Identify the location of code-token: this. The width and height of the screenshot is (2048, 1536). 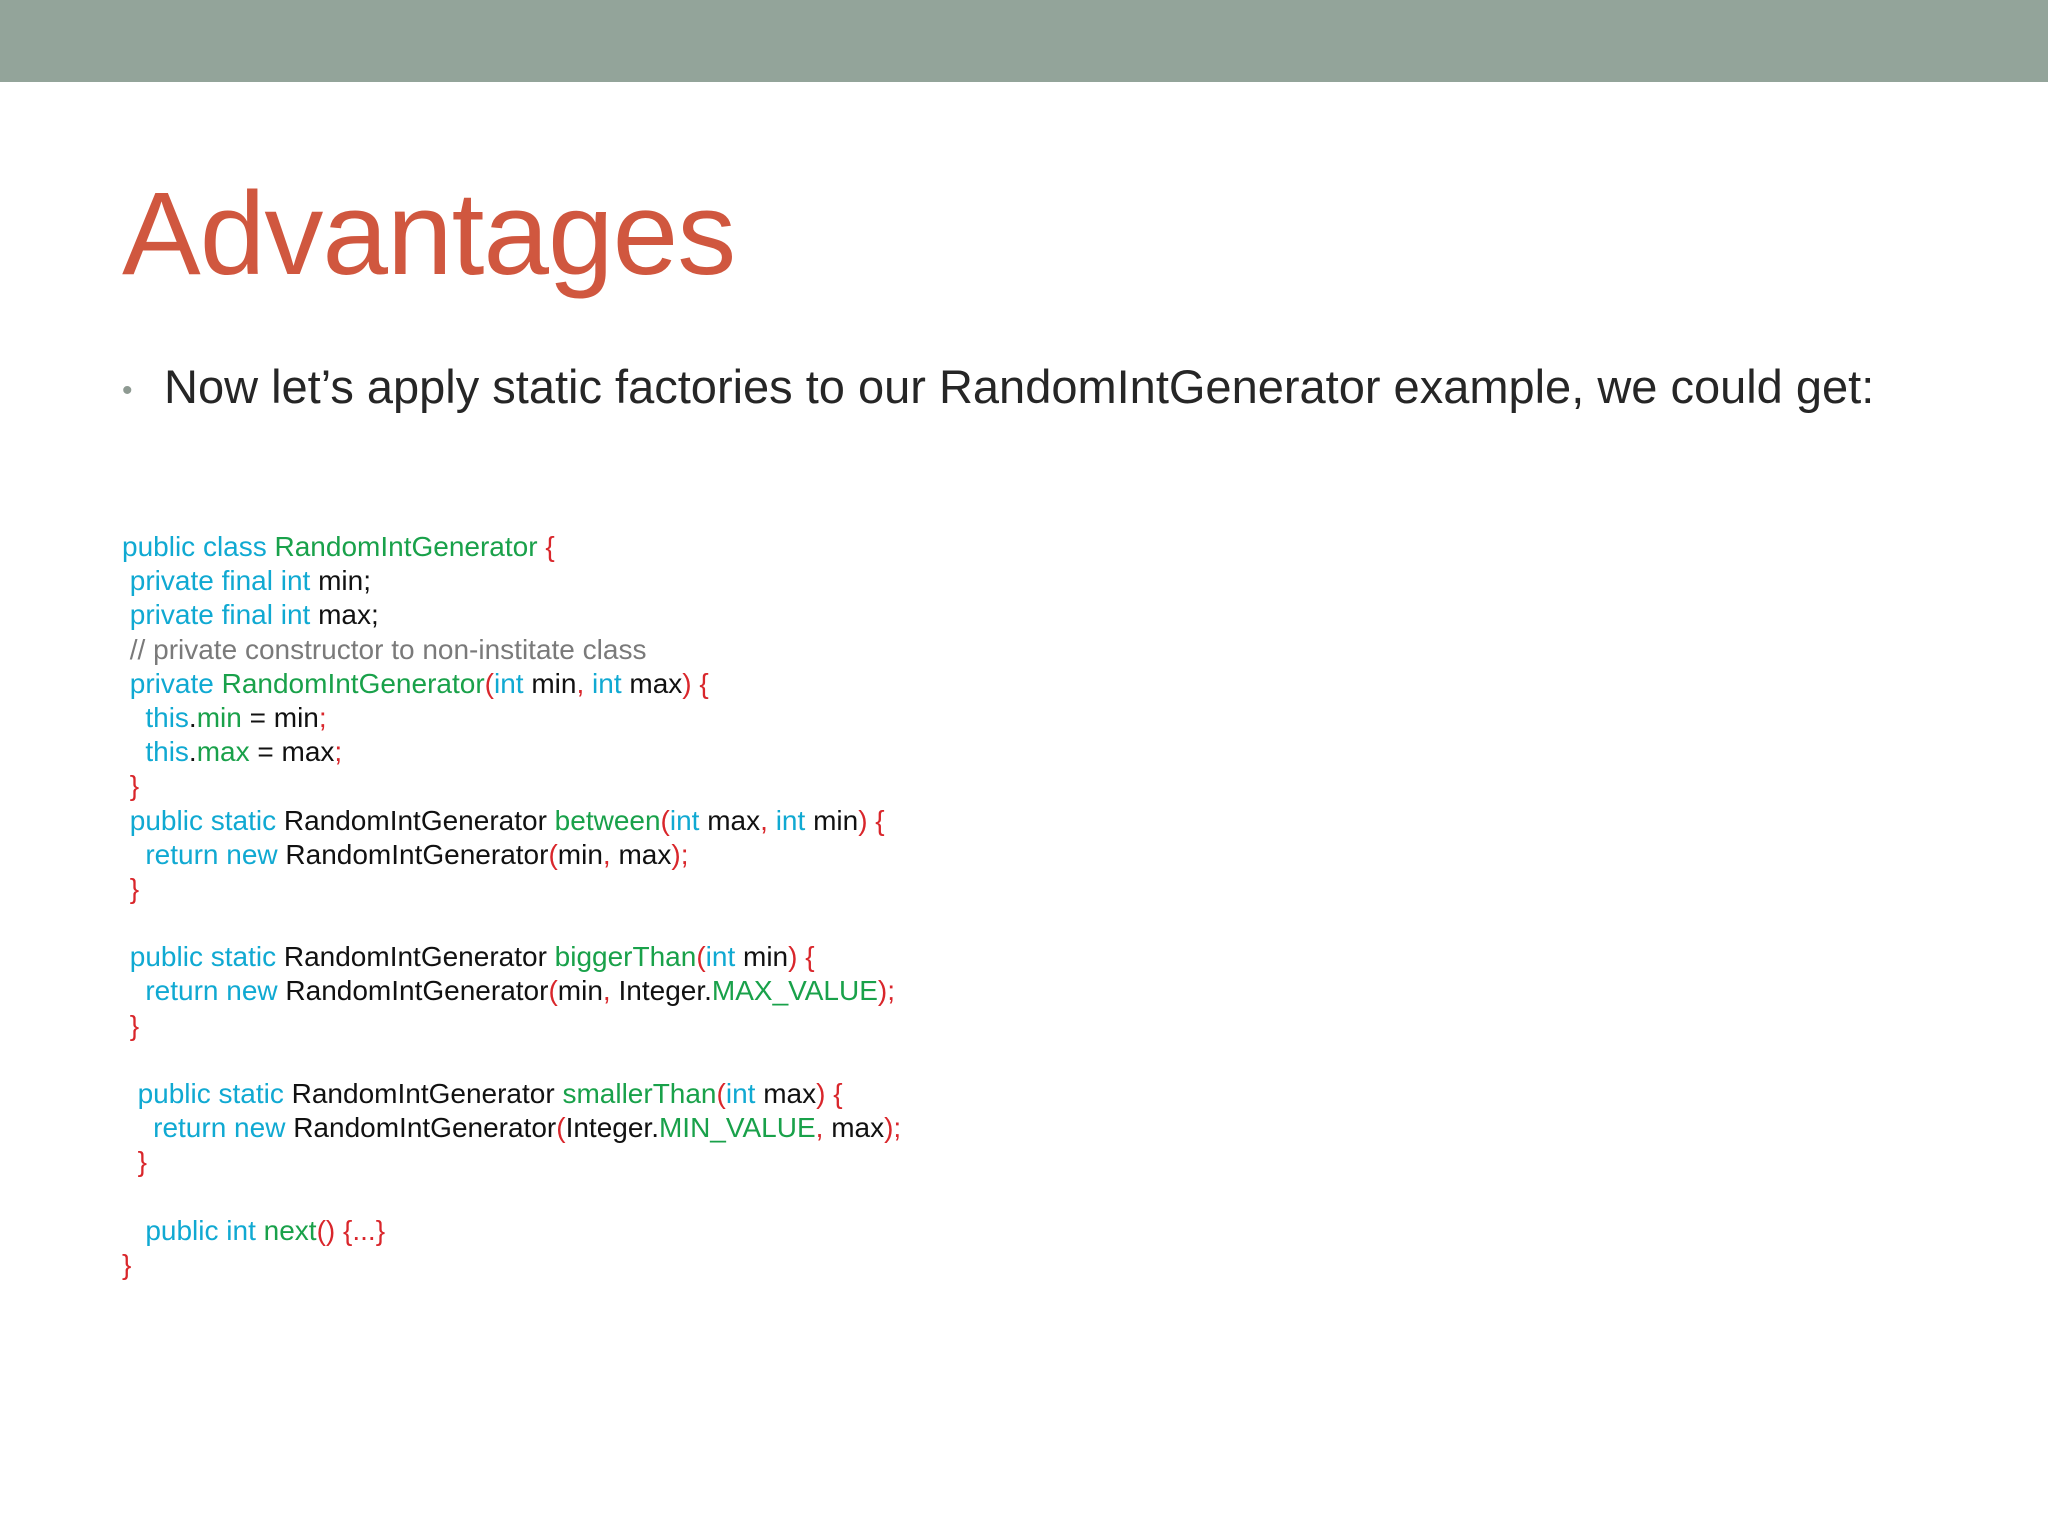
(167, 717).